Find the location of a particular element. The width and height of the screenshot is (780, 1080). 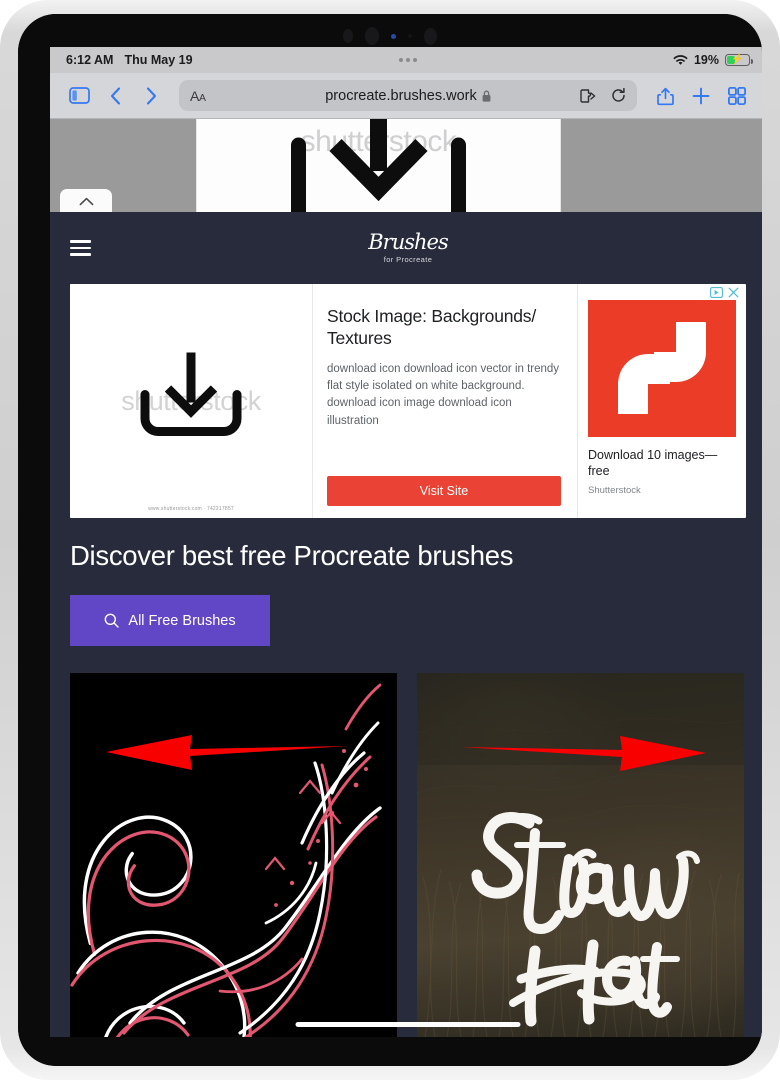

status-led is located at coordinates (393, 36).